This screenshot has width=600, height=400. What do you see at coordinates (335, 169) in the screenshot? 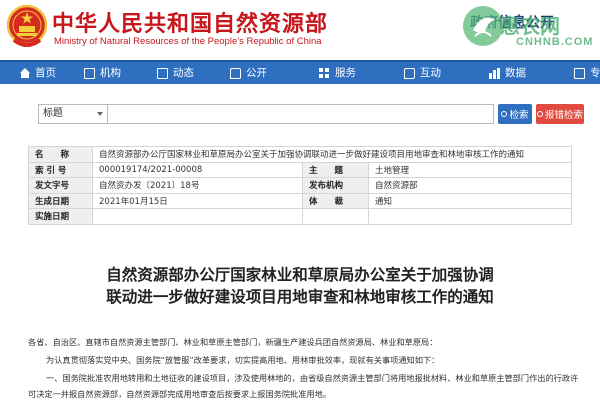
I see `info-key: 主 题` at bounding box center [335, 169].